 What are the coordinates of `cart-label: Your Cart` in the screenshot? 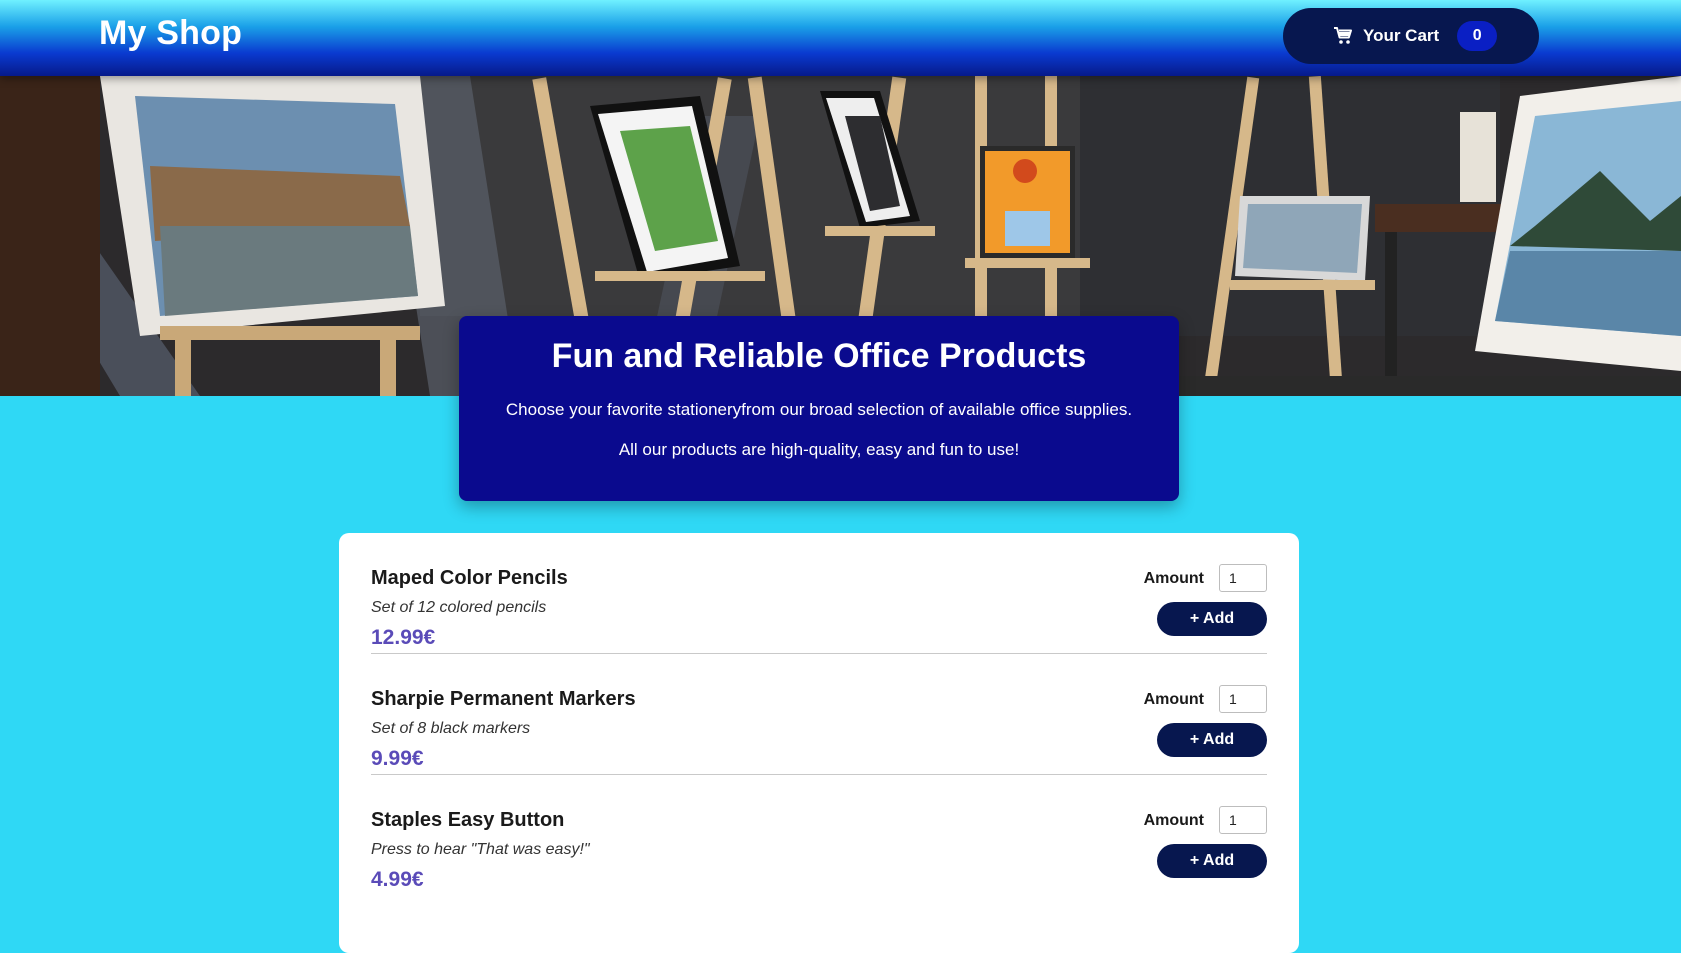 It's located at (1401, 35).